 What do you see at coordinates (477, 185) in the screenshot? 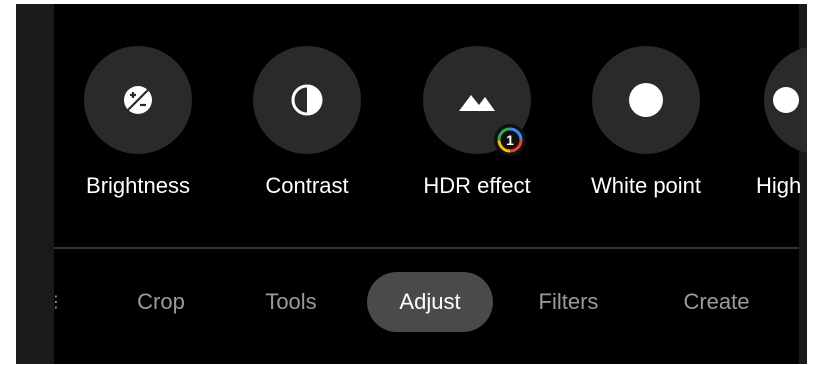
I see `tool-label: HDR effect` at bounding box center [477, 185].